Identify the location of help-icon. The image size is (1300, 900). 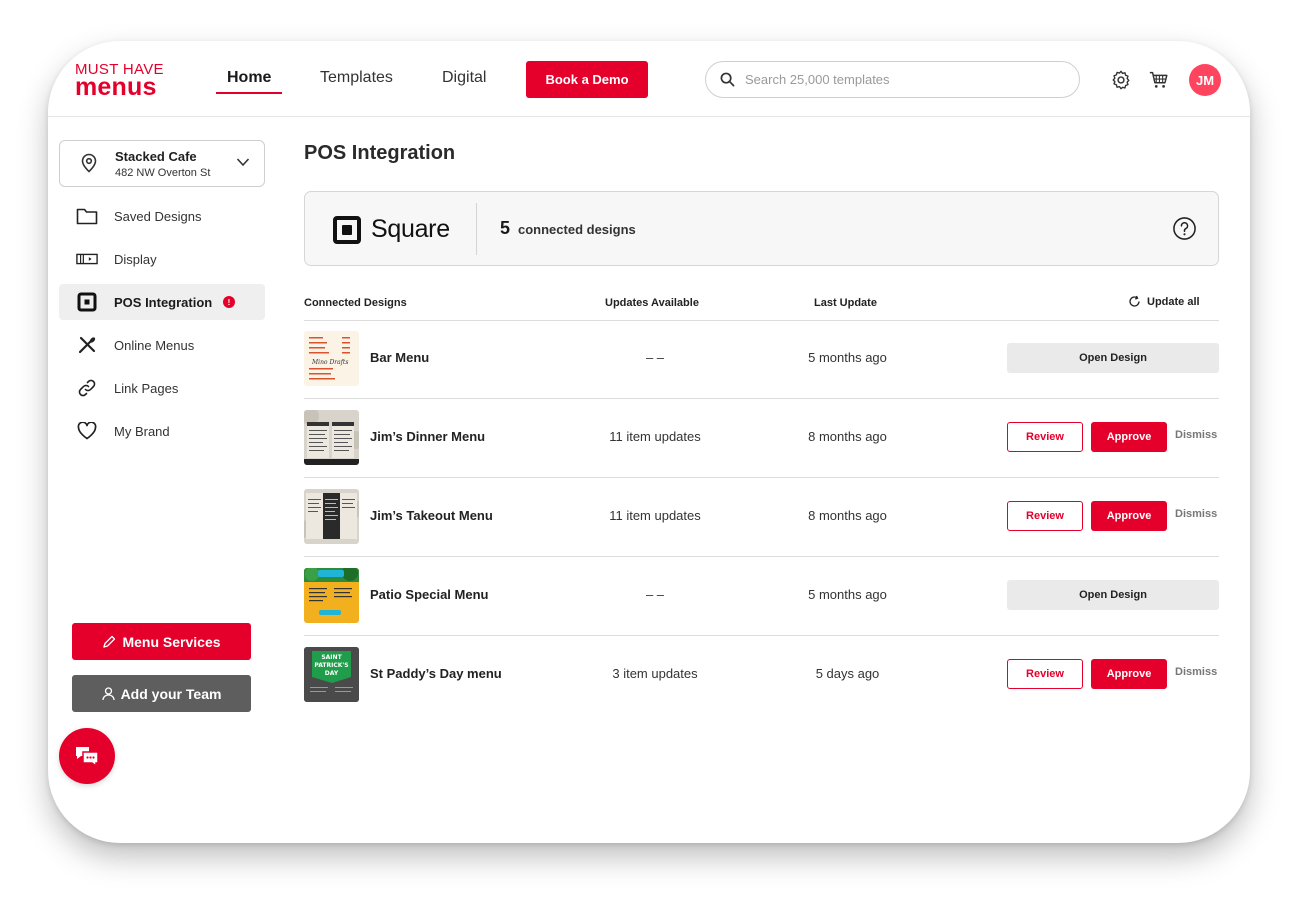
(1184, 228).